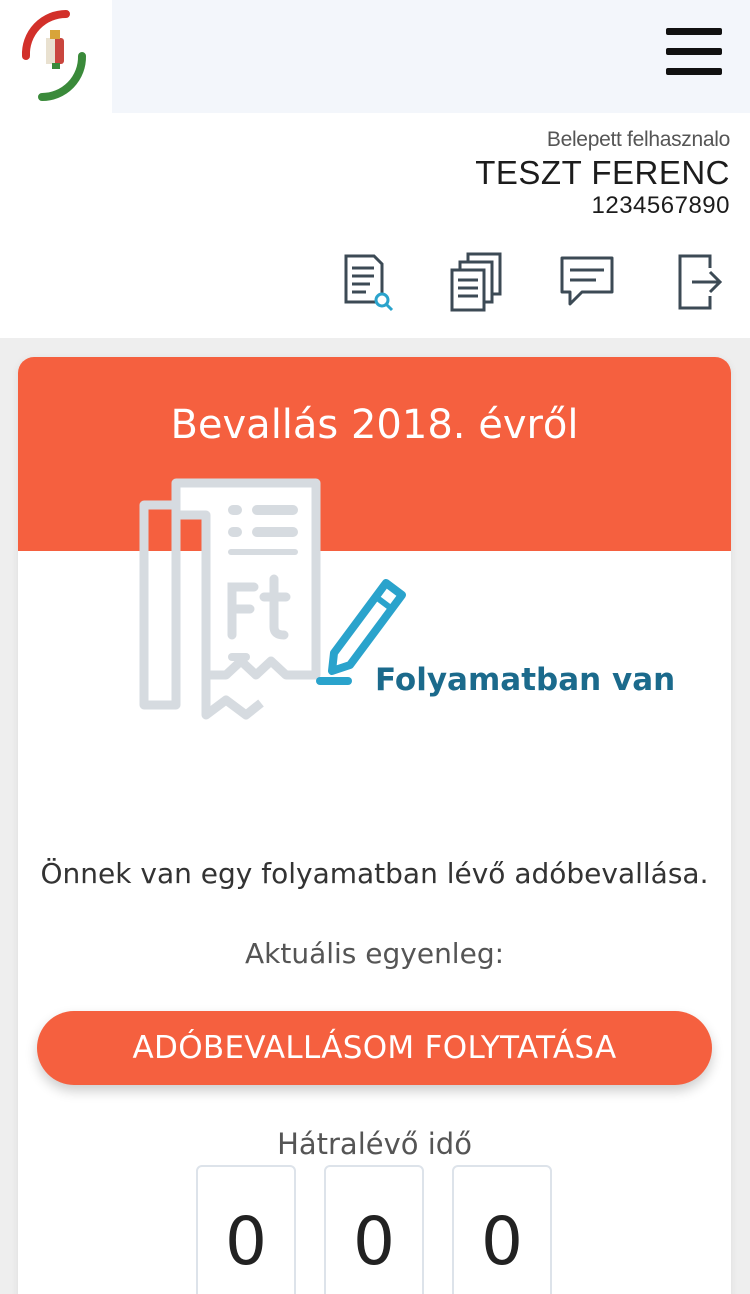 This screenshot has height=1294, width=750. What do you see at coordinates (638, 139) in the screenshot?
I see `user-label: Belepett felhasznalo` at bounding box center [638, 139].